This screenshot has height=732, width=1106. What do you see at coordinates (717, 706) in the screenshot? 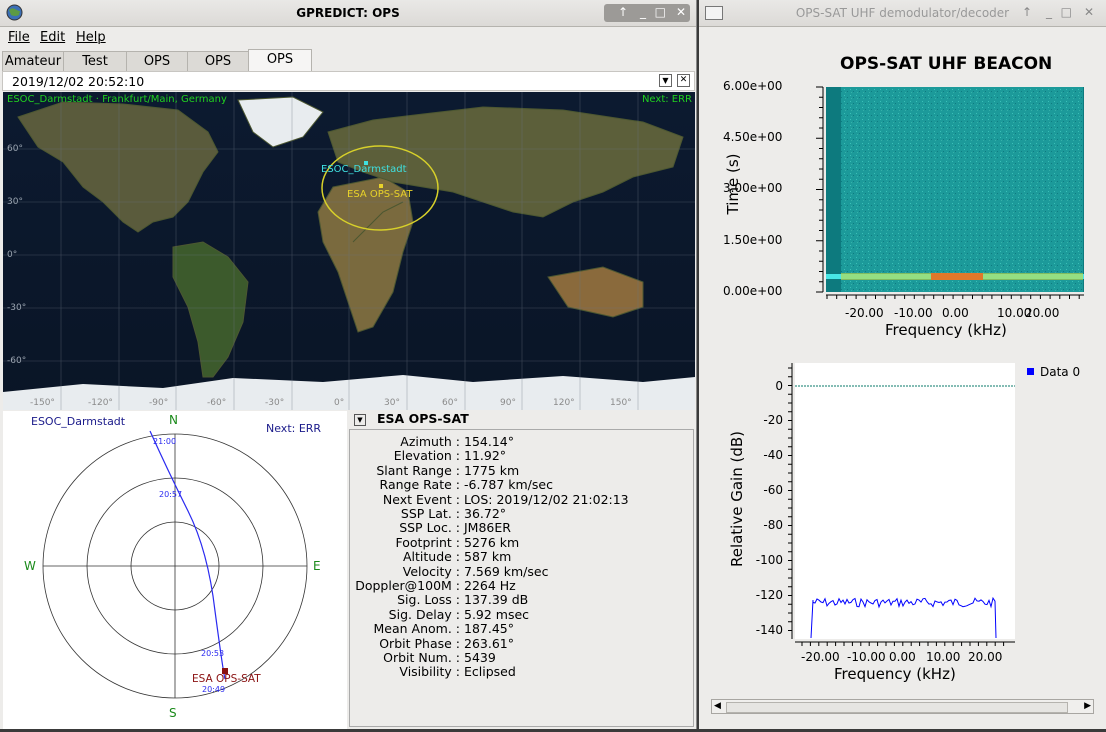
I see `scroll-left-icon: ◀` at bounding box center [717, 706].